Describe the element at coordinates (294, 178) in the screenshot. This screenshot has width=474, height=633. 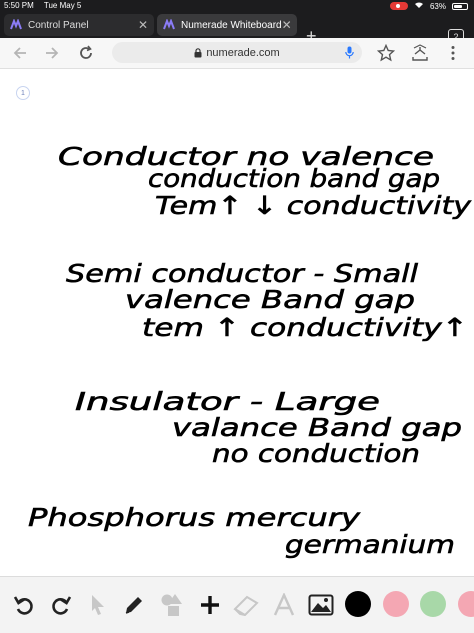
I see `note-line: conduction band gap` at that location.